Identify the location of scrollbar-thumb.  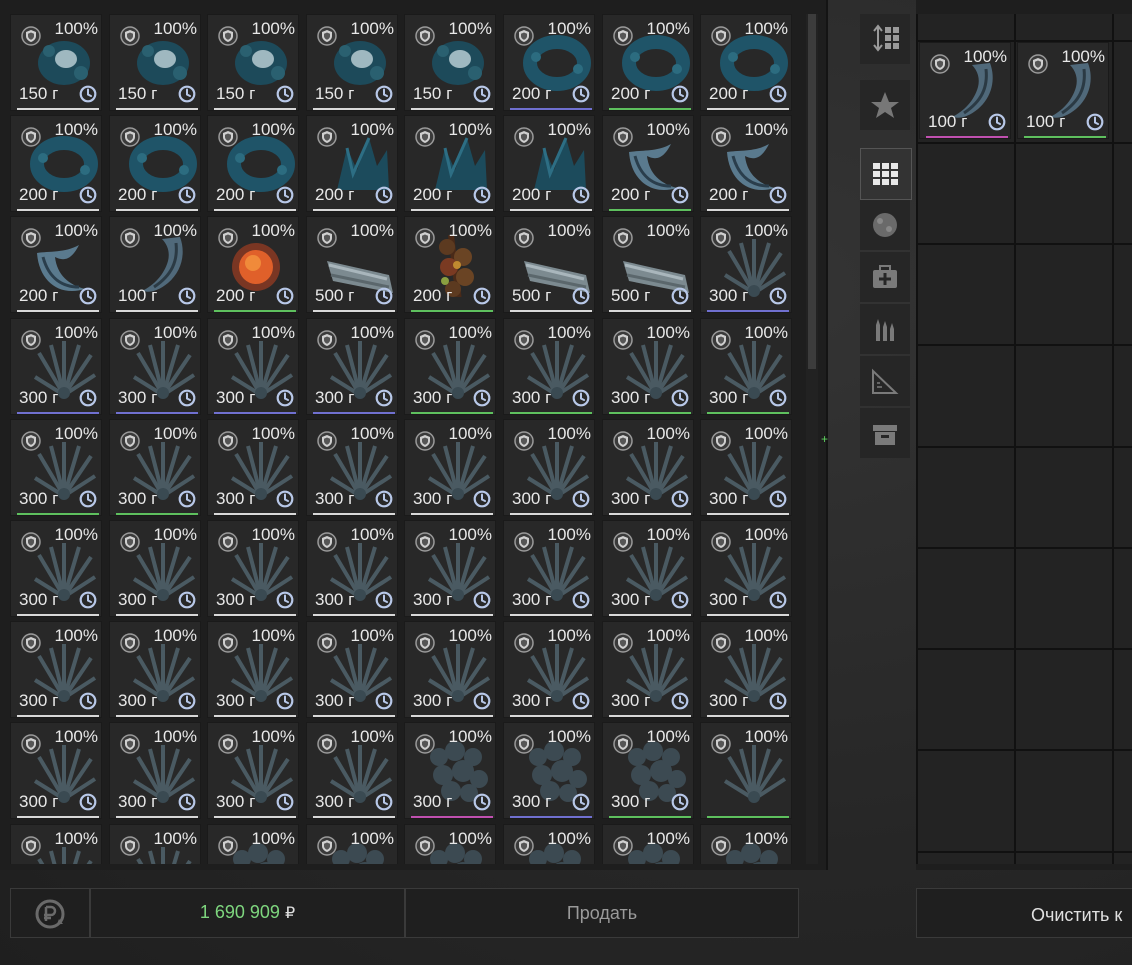
(812, 191).